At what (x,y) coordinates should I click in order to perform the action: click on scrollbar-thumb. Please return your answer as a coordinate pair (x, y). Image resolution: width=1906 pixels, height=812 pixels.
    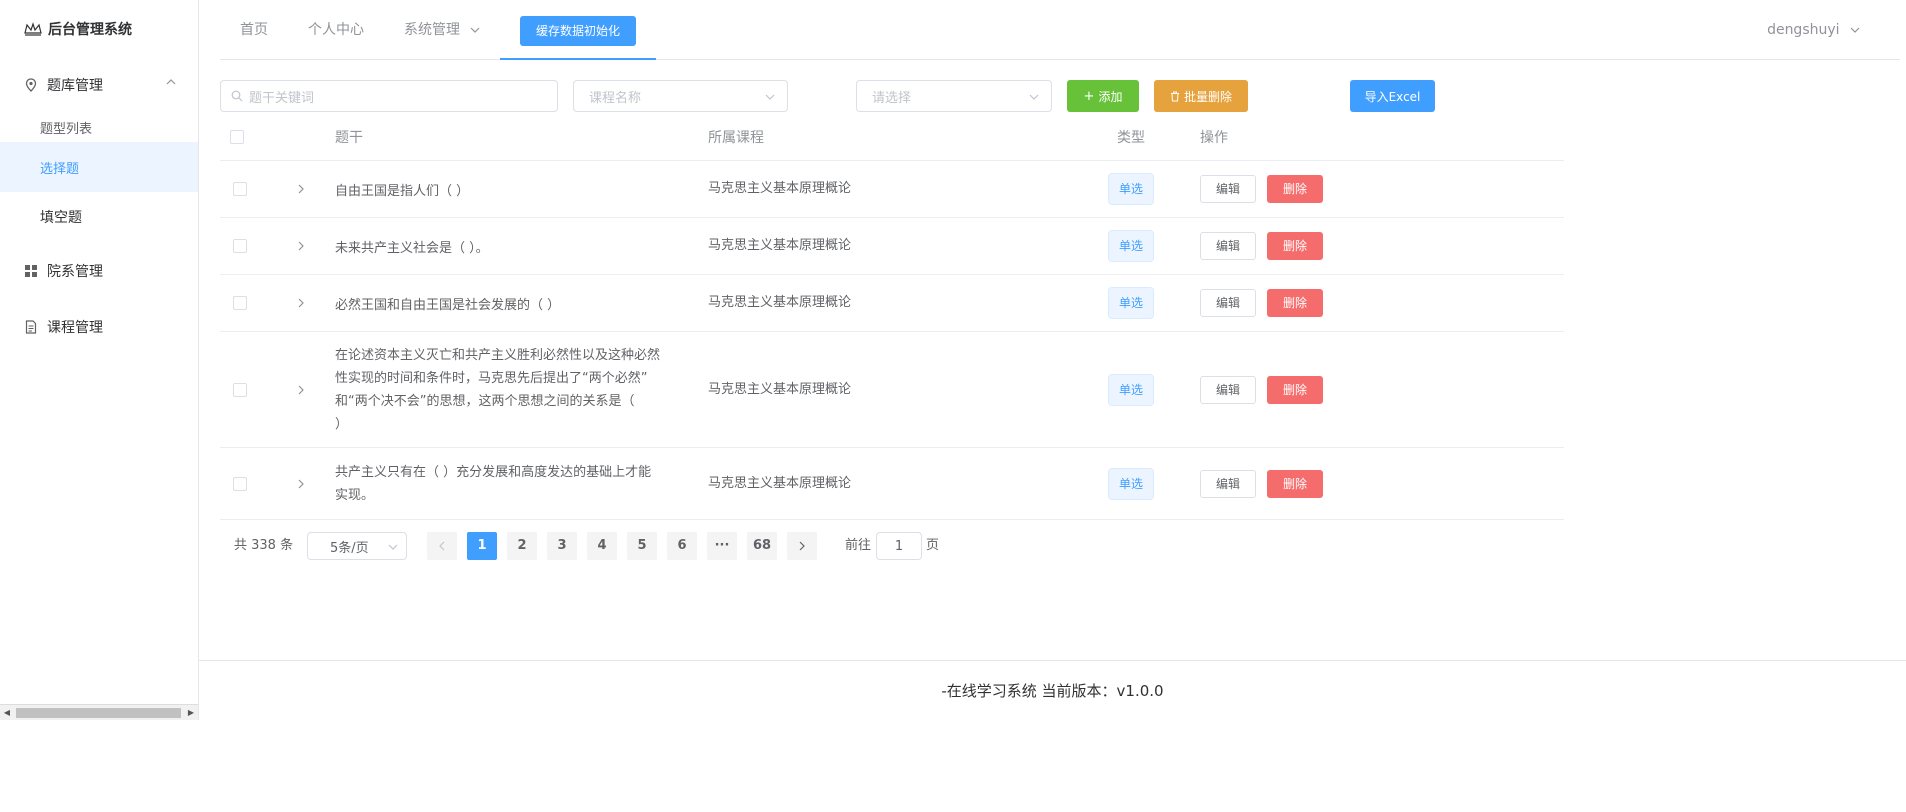
    Looking at the image, I should click on (98, 713).